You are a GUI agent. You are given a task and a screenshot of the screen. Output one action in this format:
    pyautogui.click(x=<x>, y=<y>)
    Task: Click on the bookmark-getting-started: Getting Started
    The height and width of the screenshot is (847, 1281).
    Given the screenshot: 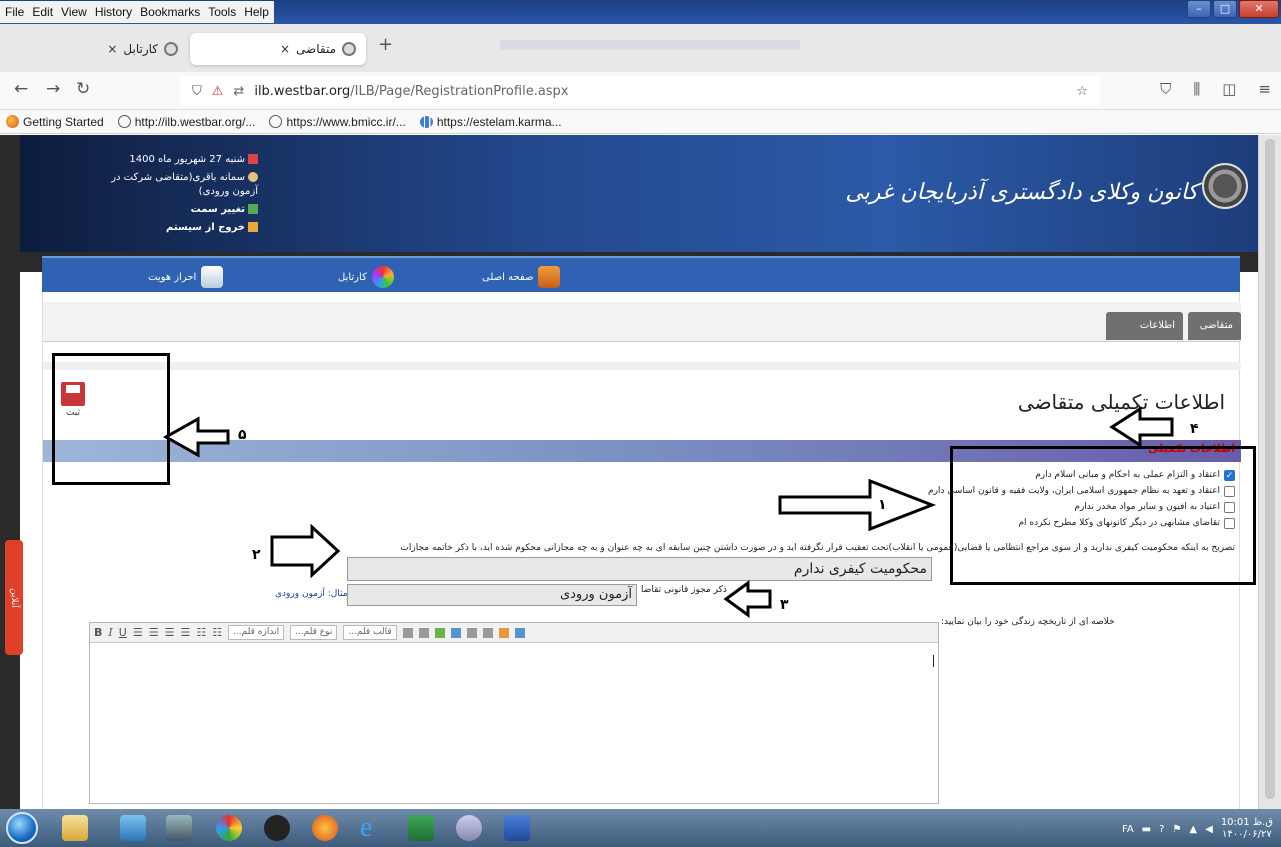 What is the action you would take?
    pyautogui.click(x=55, y=122)
    